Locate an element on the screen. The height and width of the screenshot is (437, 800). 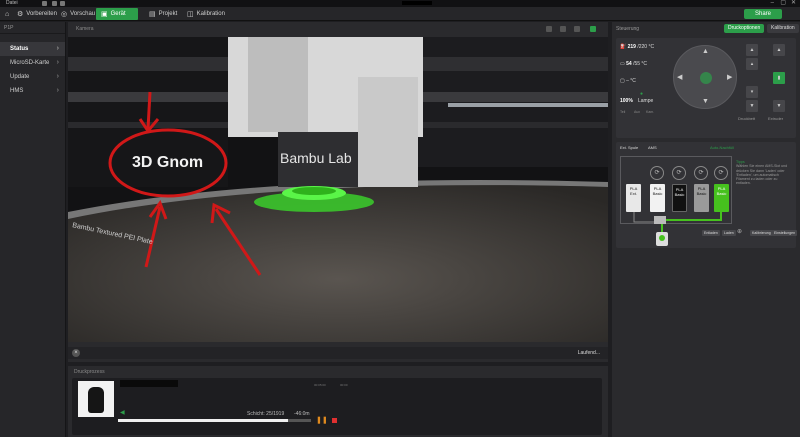
title-bar: Datei – ▢ ✕ is located at coordinates (400, 3).